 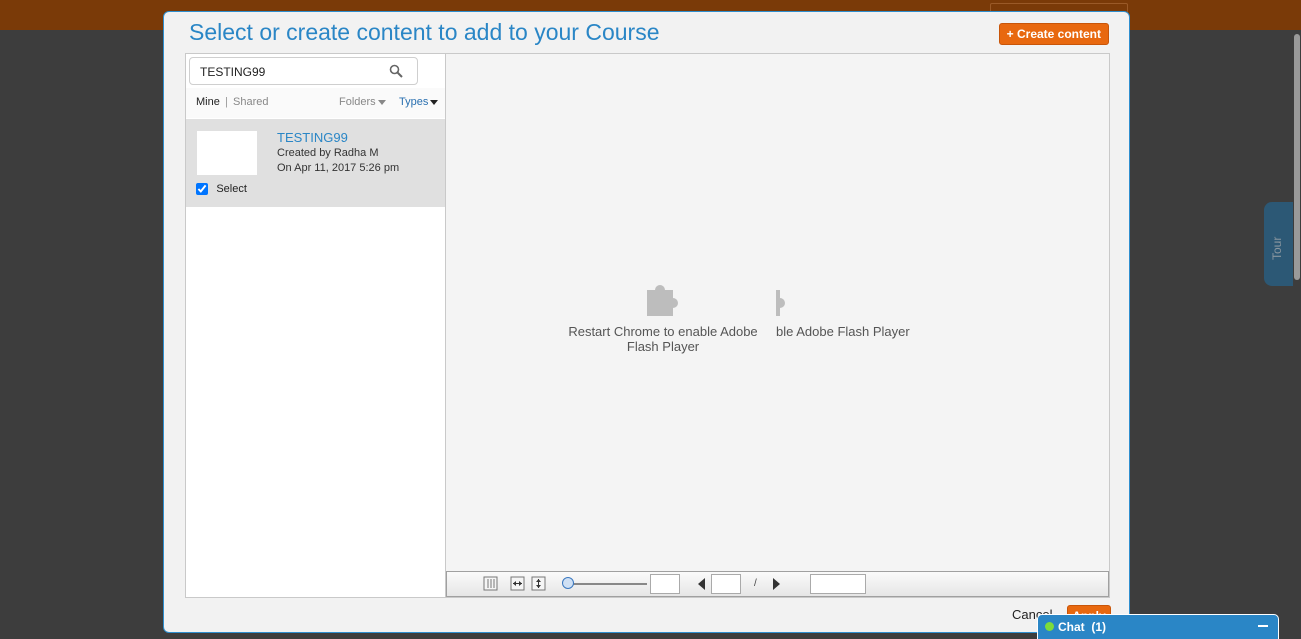 I want to click on page-scrollbar, so click(x=1297, y=334).